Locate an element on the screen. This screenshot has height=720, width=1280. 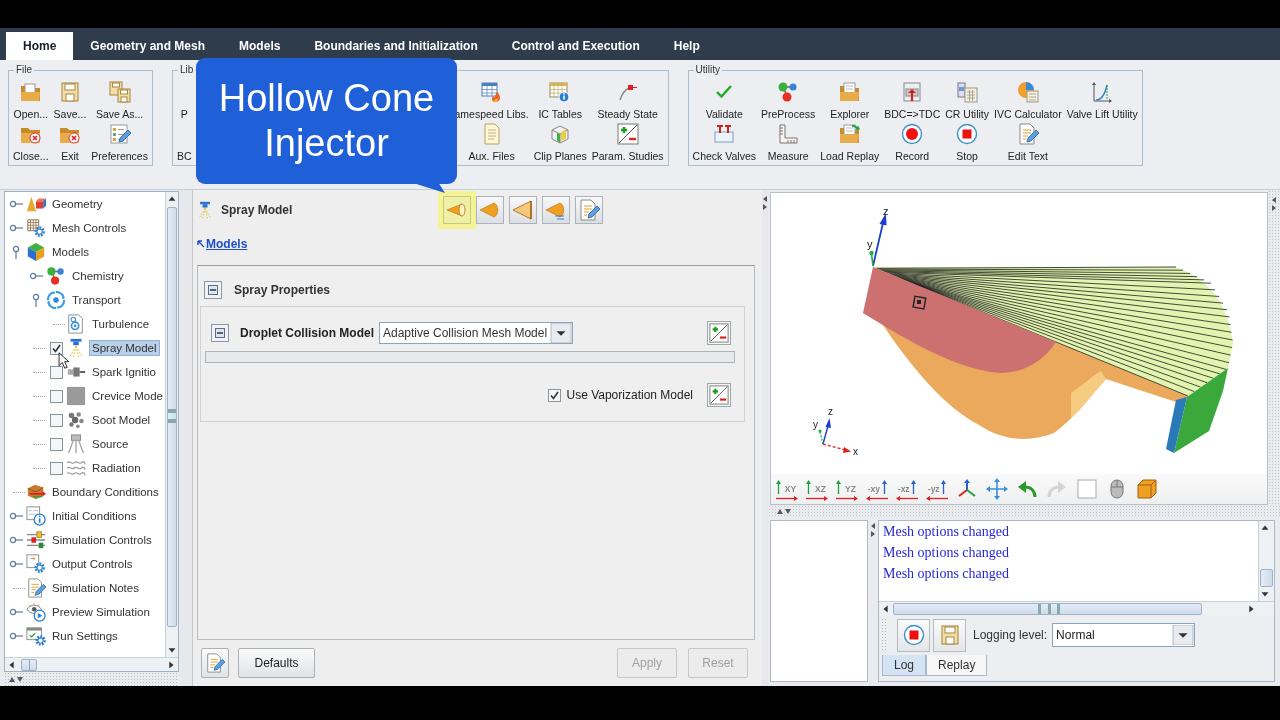
dropdown: Adaptive Collision Mesh Model is located at coordinates (476, 333).